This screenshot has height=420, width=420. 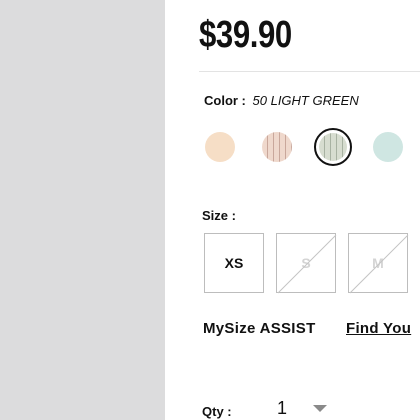 What do you see at coordinates (277, 147) in the screenshot?
I see `color-swatch-pink-stripe` at bounding box center [277, 147].